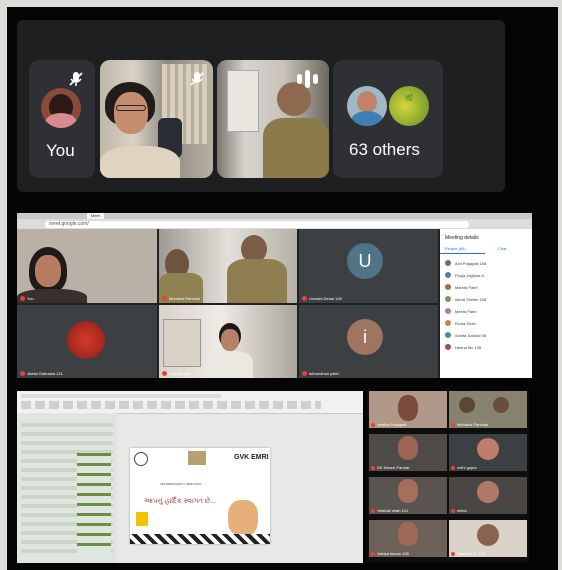  Describe the element at coordinates (67, 488) in the screenshot. I see `slide-thumbnail-pane` at that location.